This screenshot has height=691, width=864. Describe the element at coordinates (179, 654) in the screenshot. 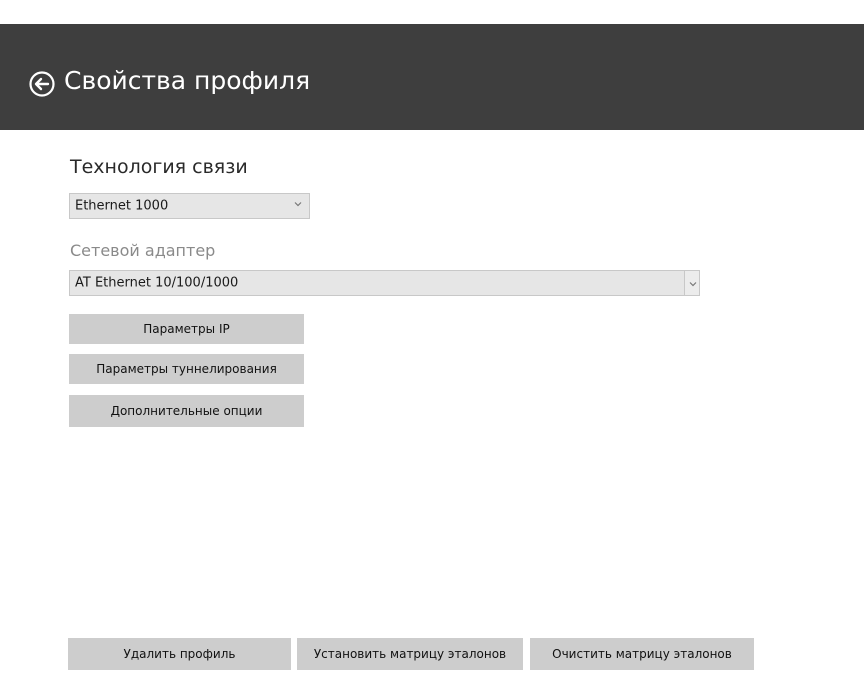

I see `delete-profile-button: Удалить профиль` at that location.